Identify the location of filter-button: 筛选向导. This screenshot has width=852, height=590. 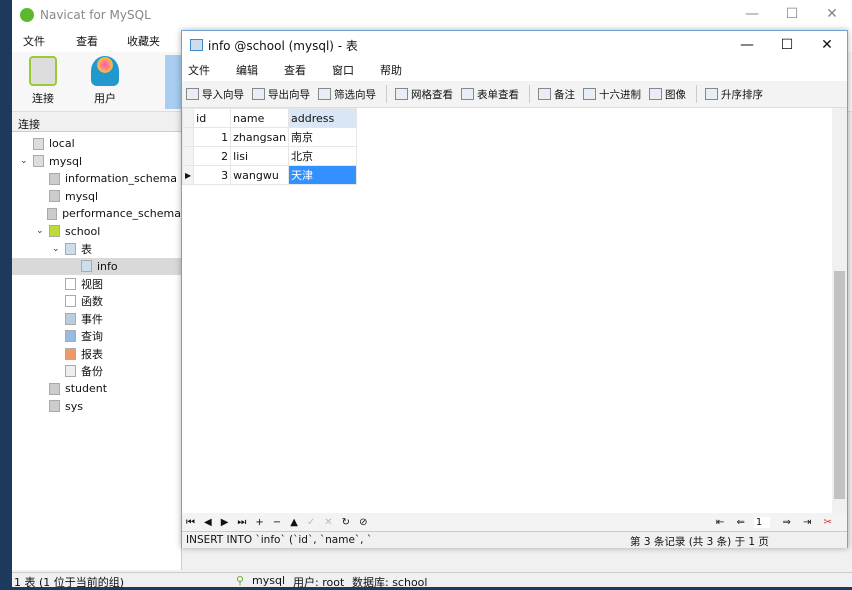
(347, 94).